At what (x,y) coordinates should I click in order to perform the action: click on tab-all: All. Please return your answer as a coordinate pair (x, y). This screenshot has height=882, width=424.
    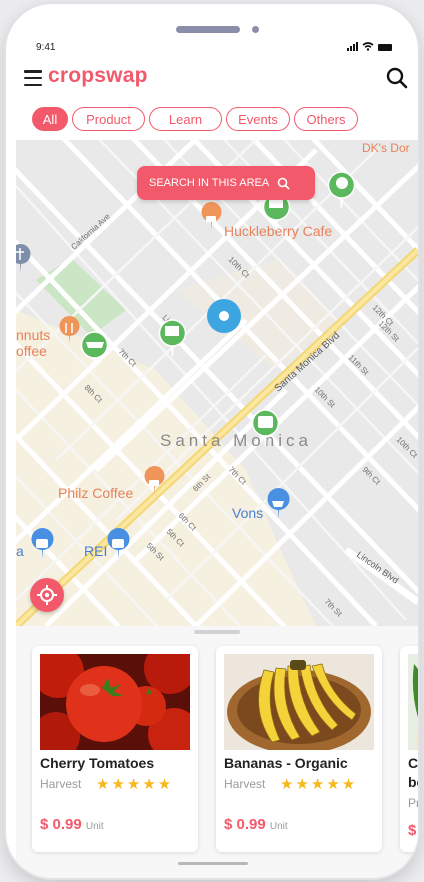
    Looking at the image, I should click on (50, 119).